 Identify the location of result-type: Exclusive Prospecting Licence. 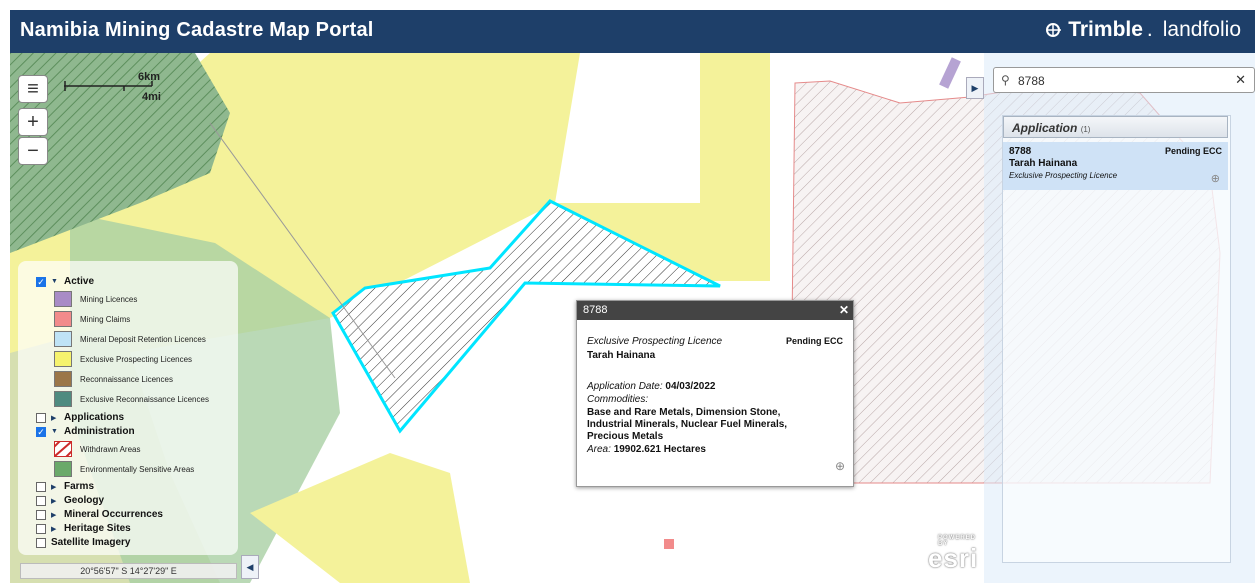
(1063, 175).